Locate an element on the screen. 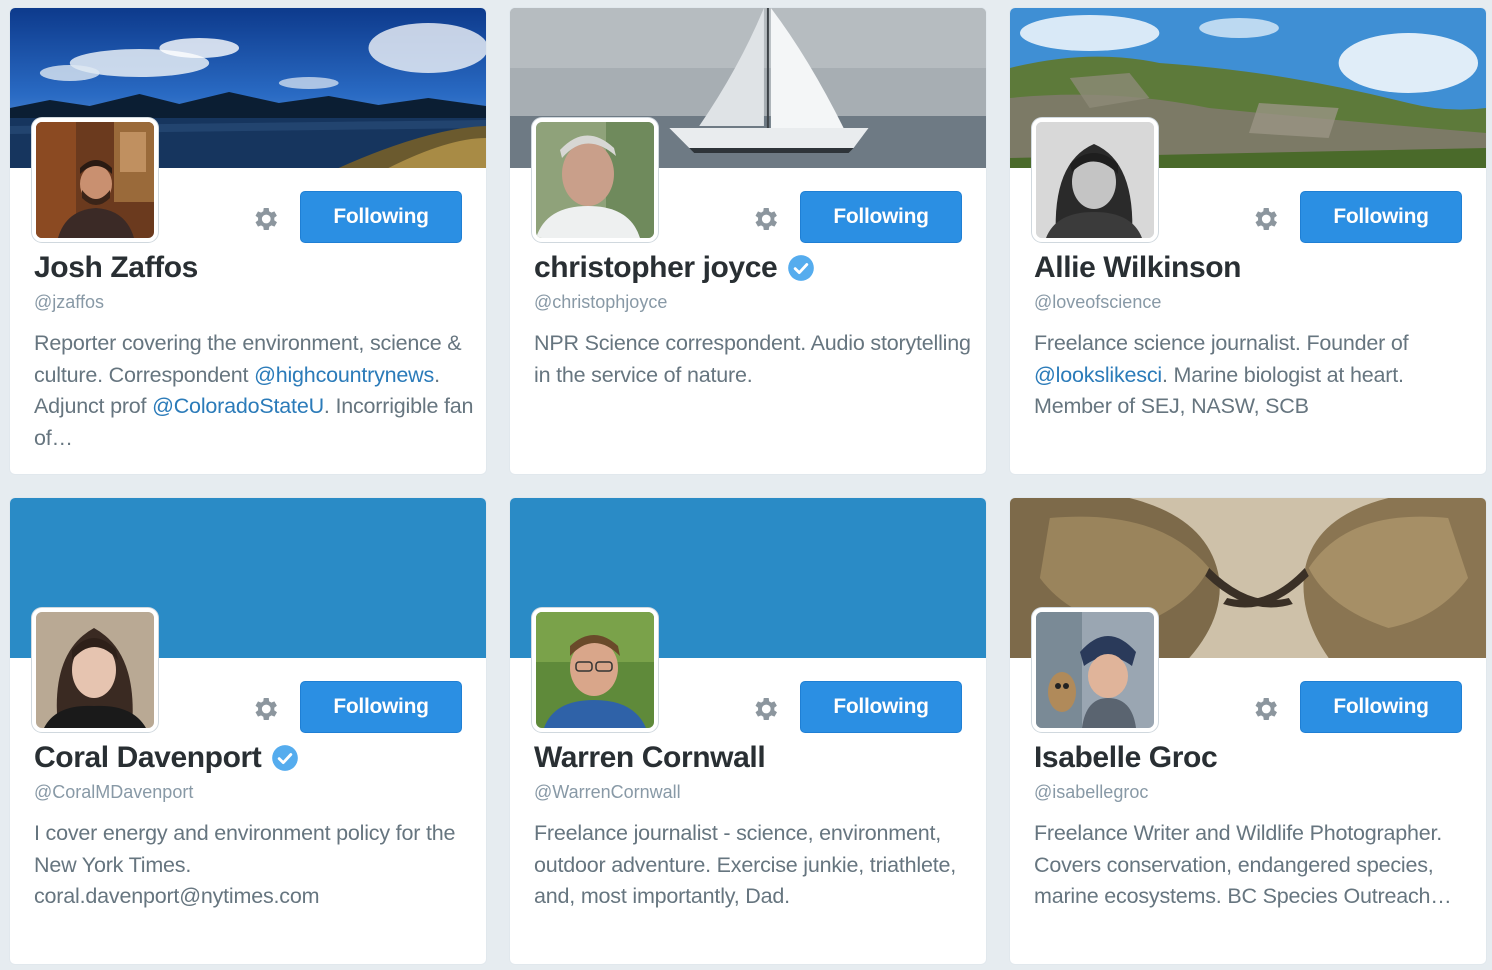  name-row: Coral Davenport is located at coordinates (166, 758).